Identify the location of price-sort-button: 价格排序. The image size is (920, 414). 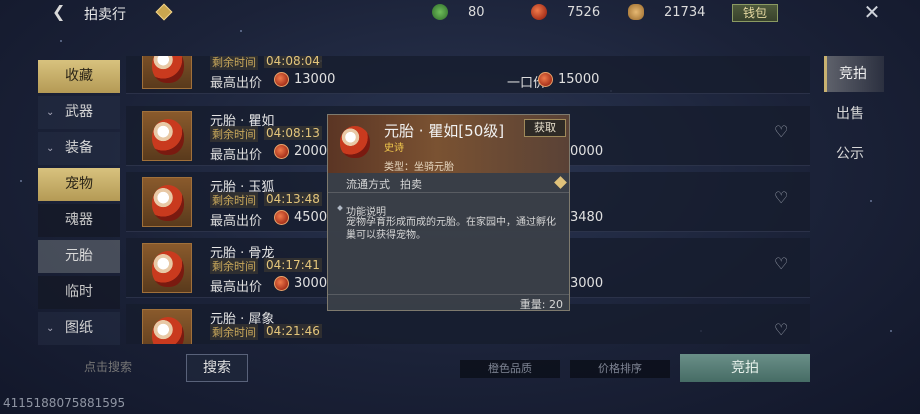
(620, 369).